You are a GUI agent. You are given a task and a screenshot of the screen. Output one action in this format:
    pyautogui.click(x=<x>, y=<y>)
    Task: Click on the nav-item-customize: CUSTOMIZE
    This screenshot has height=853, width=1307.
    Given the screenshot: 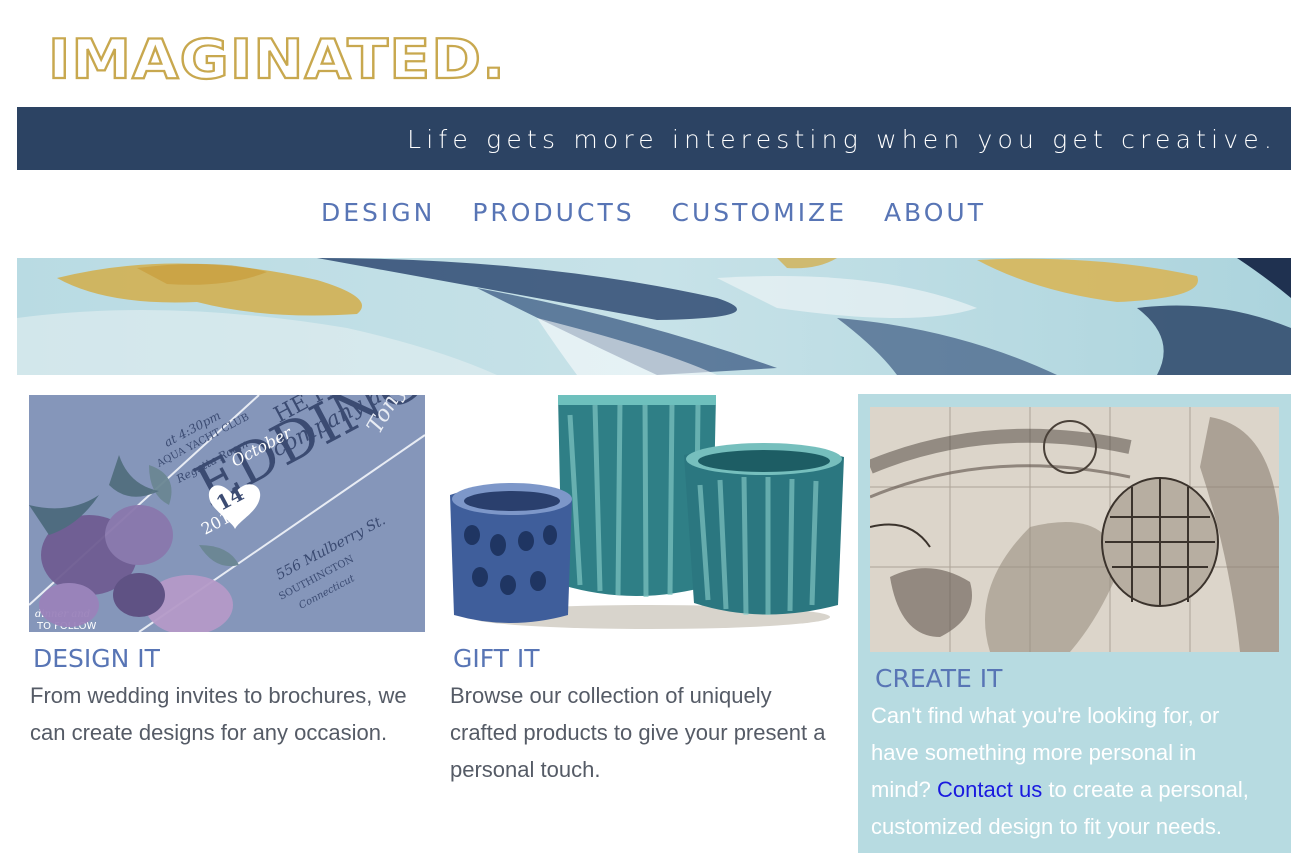 What is the action you would take?
    pyautogui.click(x=759, y=212)
    